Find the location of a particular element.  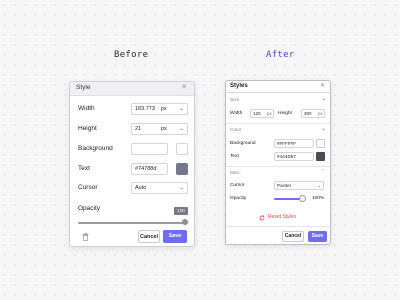

opacity-slider-track is located at coordinates (133, 223).